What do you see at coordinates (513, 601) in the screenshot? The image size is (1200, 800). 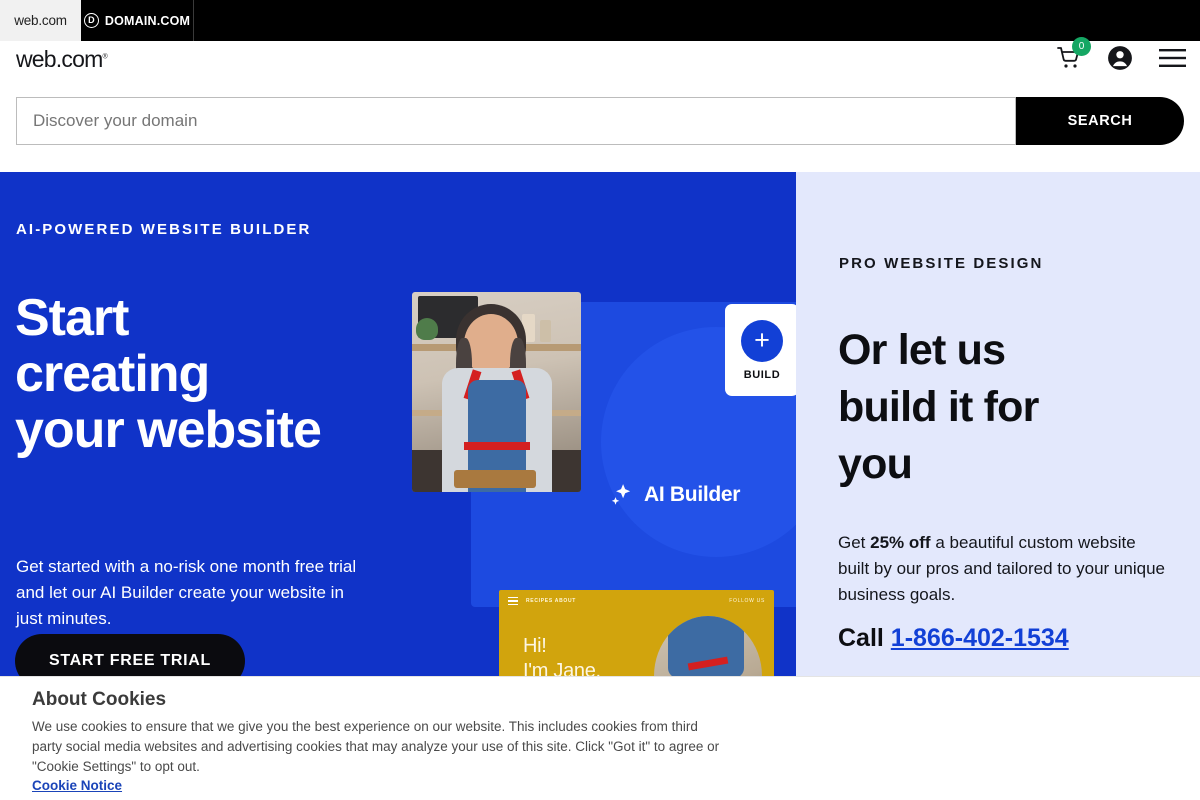 I see `site-preview-menu-icon` at bounding box center [513, 601].